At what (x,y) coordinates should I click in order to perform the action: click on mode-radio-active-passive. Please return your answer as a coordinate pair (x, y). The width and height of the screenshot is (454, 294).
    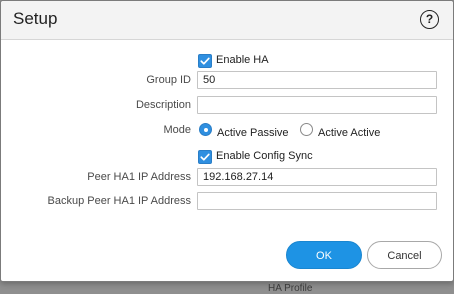
    Looking at the image, I should click on (205, 129).